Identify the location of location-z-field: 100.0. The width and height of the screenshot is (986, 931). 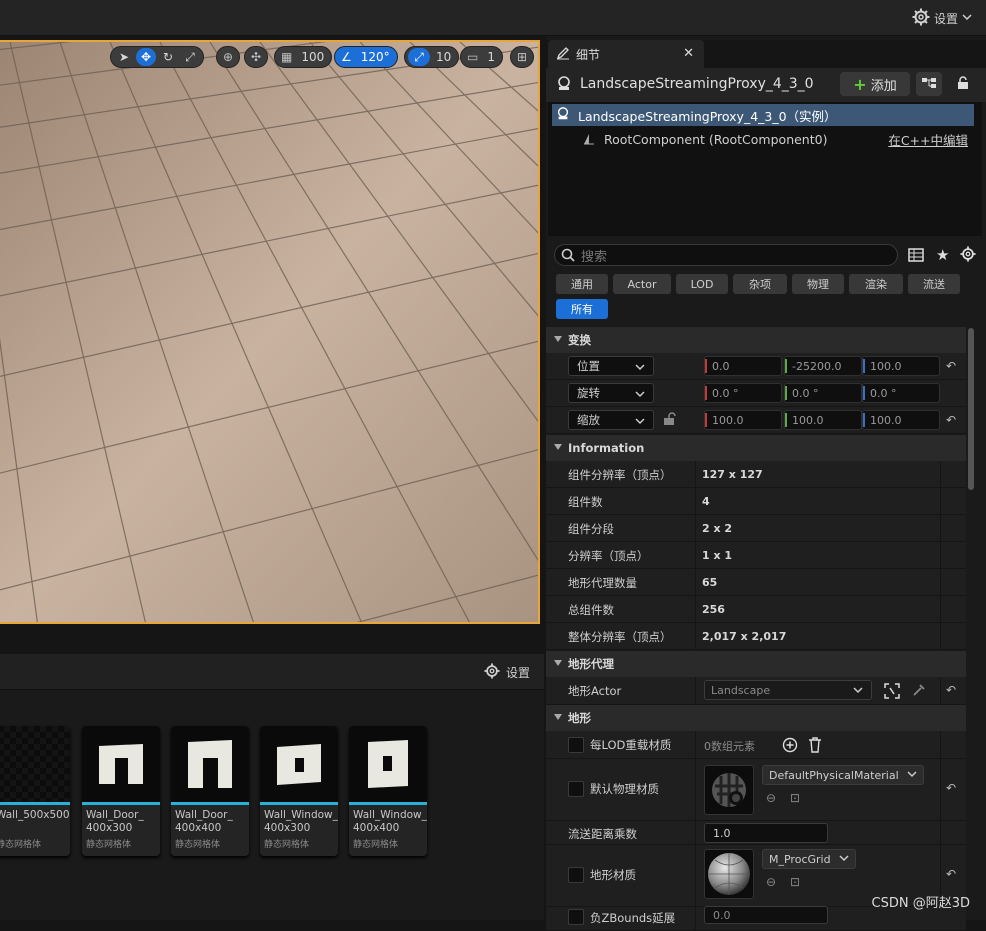
(901, 366).